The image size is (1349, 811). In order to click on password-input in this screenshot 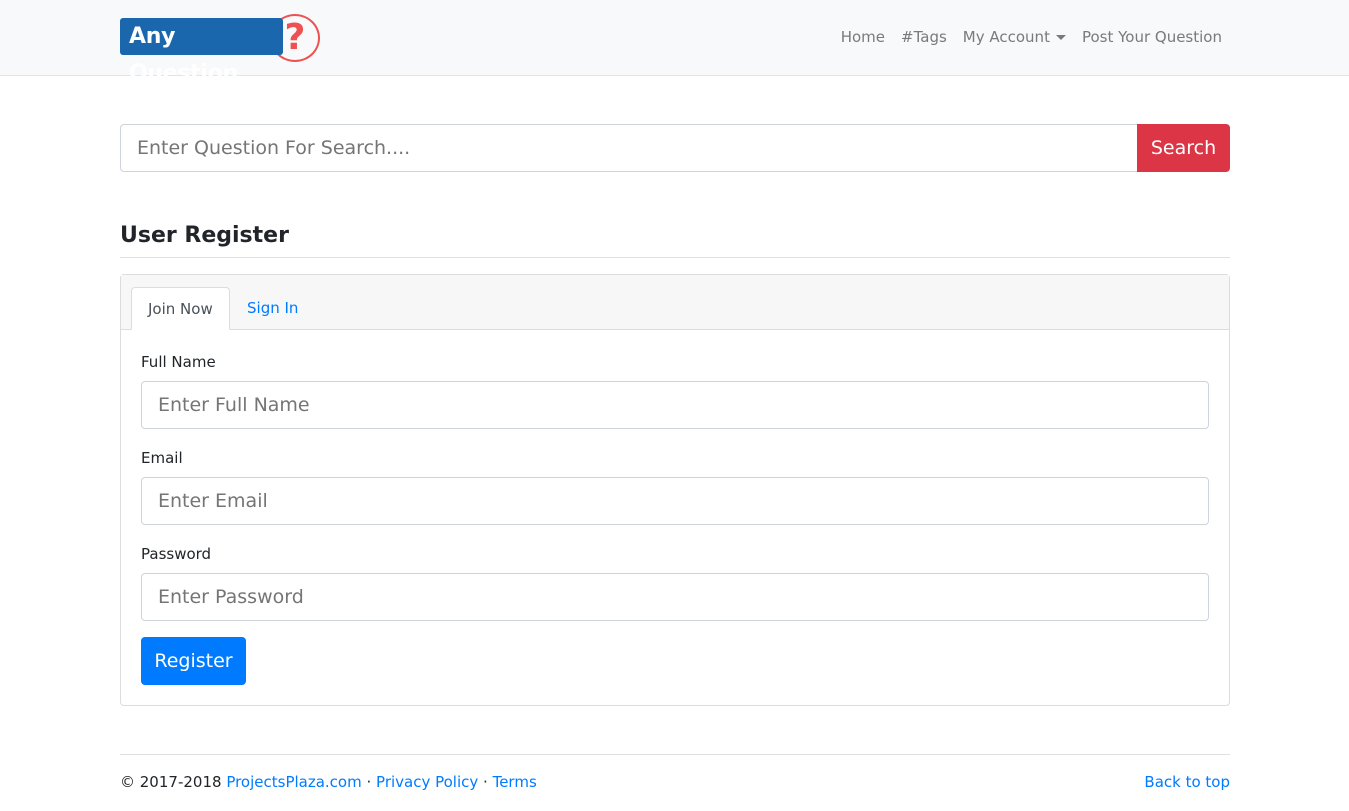, I will do `click(675, 597)`.